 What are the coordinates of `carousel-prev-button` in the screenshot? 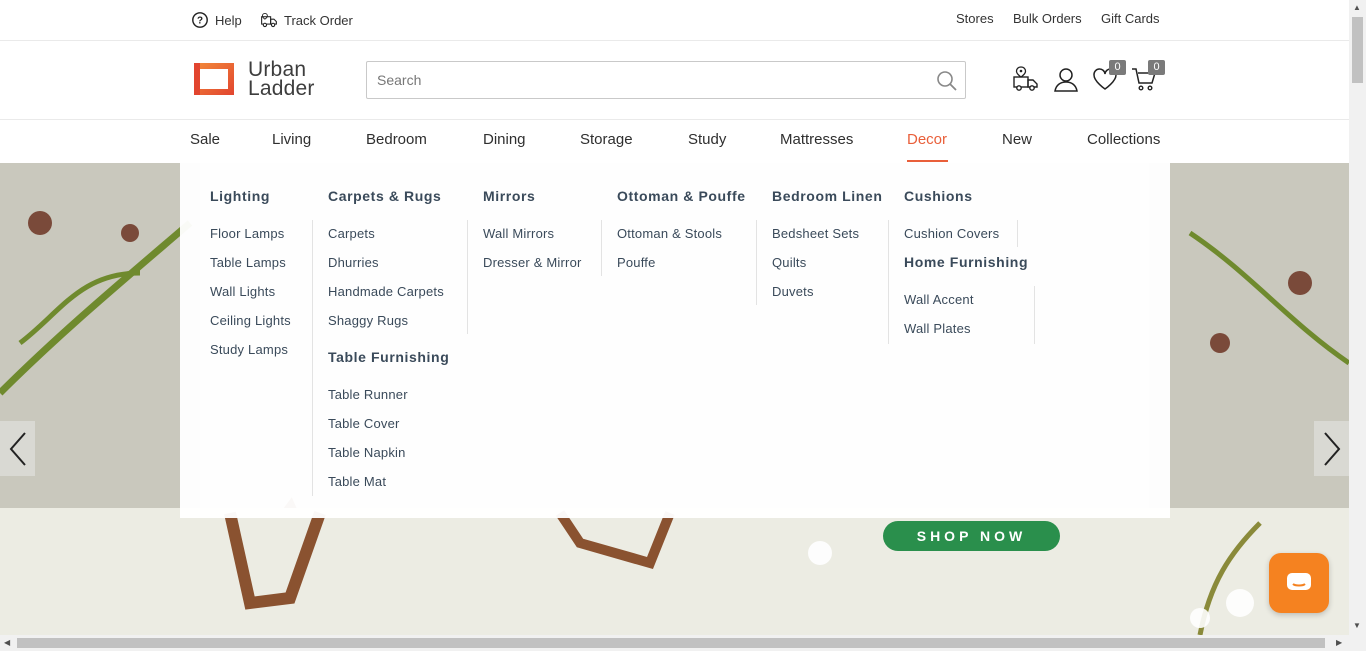 It's located at (17, 448).